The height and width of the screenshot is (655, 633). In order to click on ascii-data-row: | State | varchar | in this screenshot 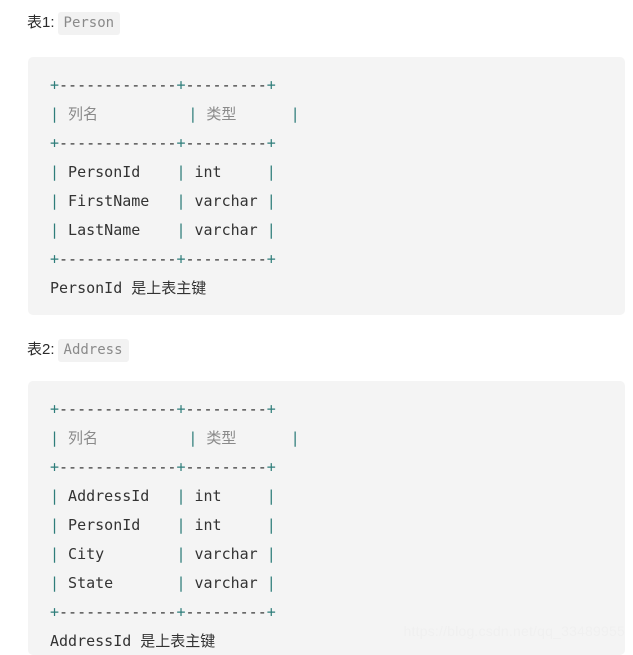, I will do `click(163, 583)`.